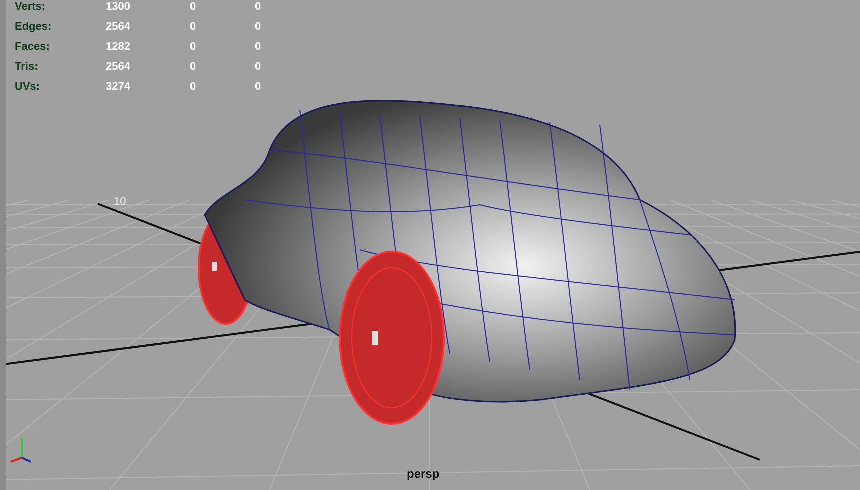 This screenshot has width=860, height=490. What do you see at coordinates (119, 87) in the screenshot?
I see `stat-value: 3274` at bounding box center [119, 87].